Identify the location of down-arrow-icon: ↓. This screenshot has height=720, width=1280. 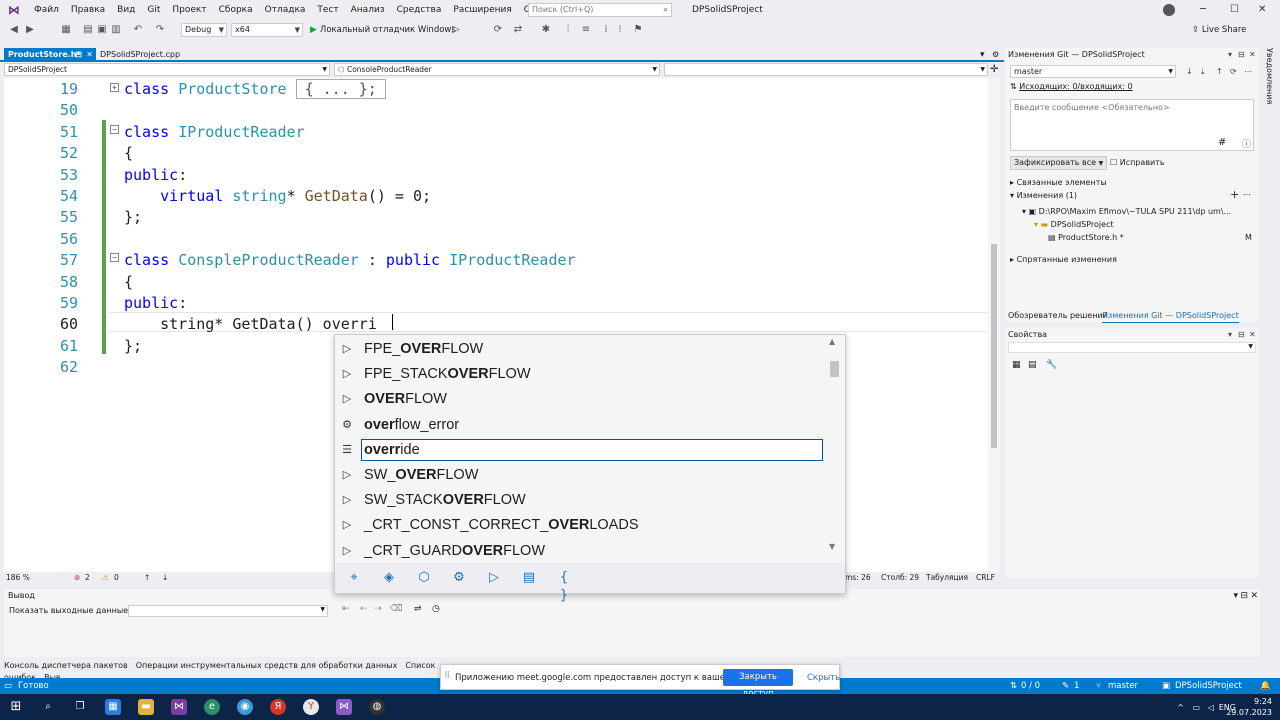
(165, 578).